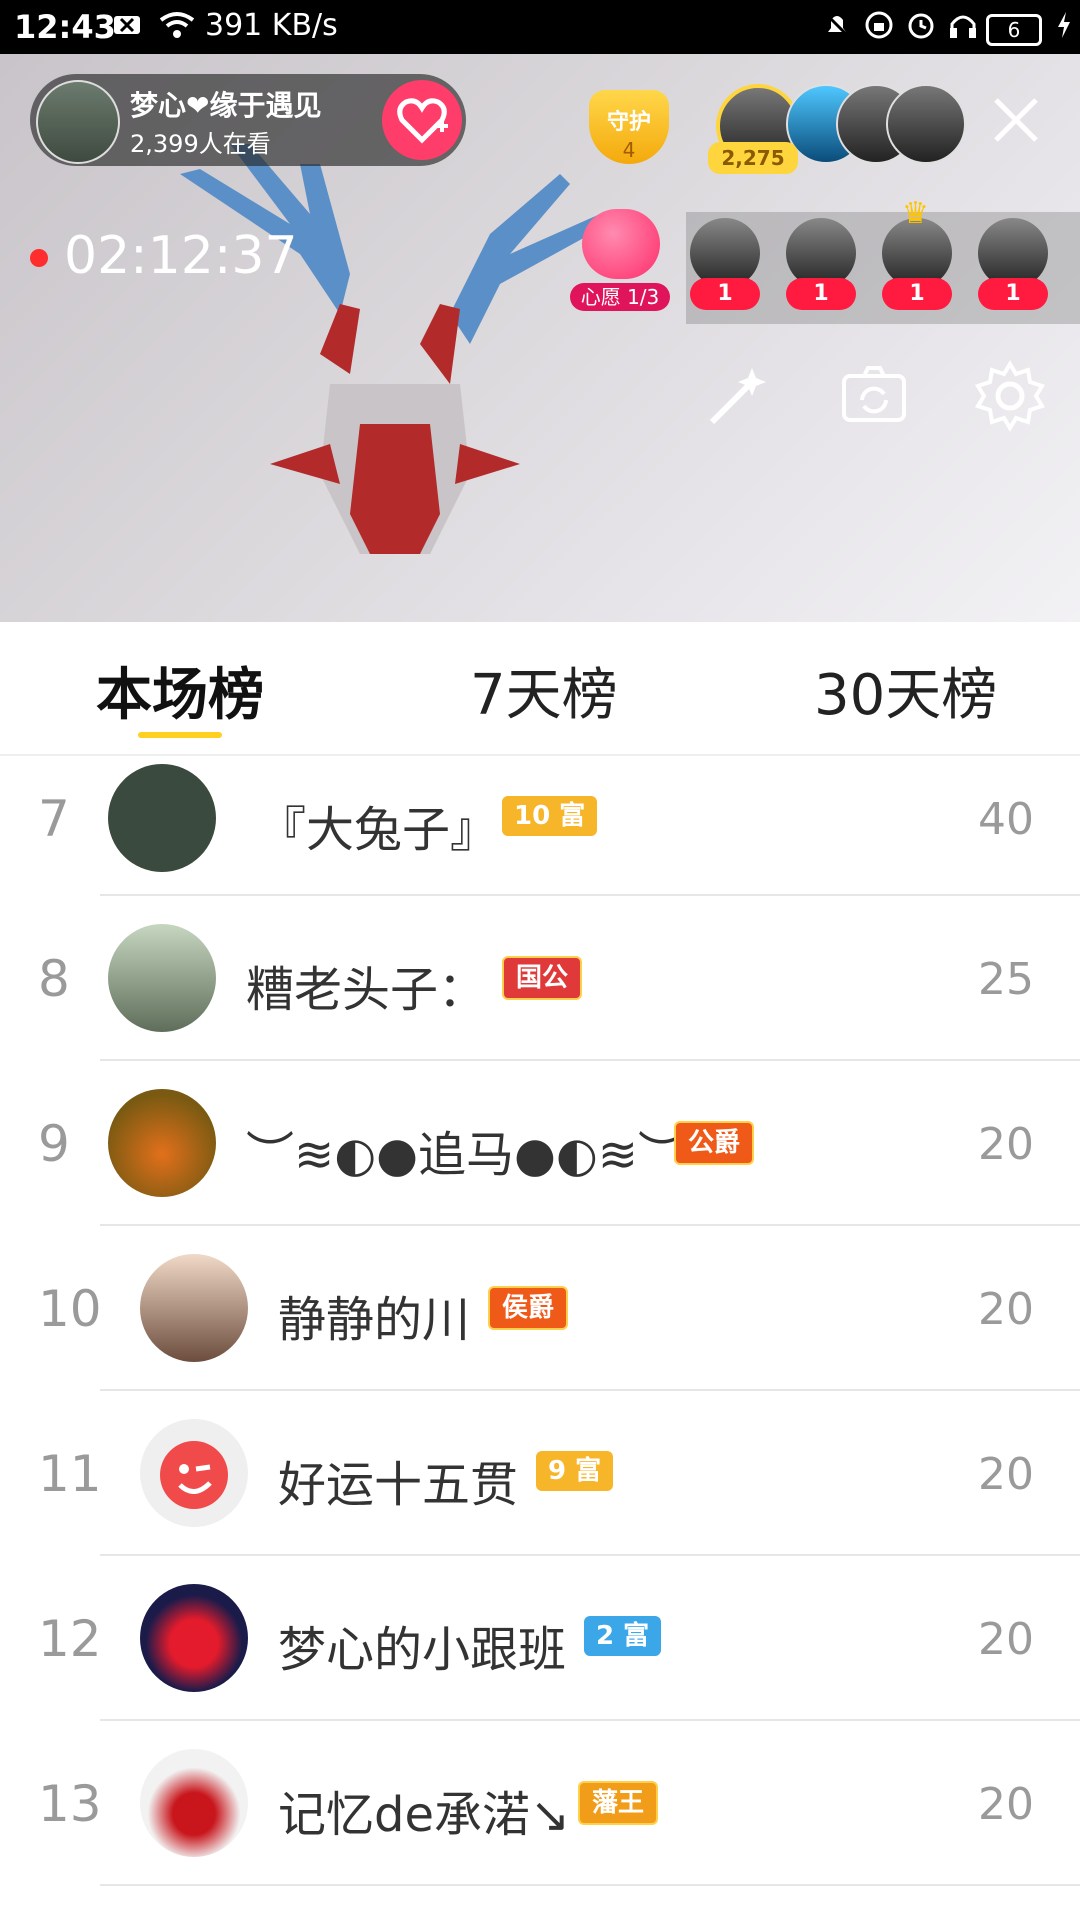  Describe the element at coordinates (575, 1471) in the screenshot. I see `wealth-badge: 9 富` at that location.